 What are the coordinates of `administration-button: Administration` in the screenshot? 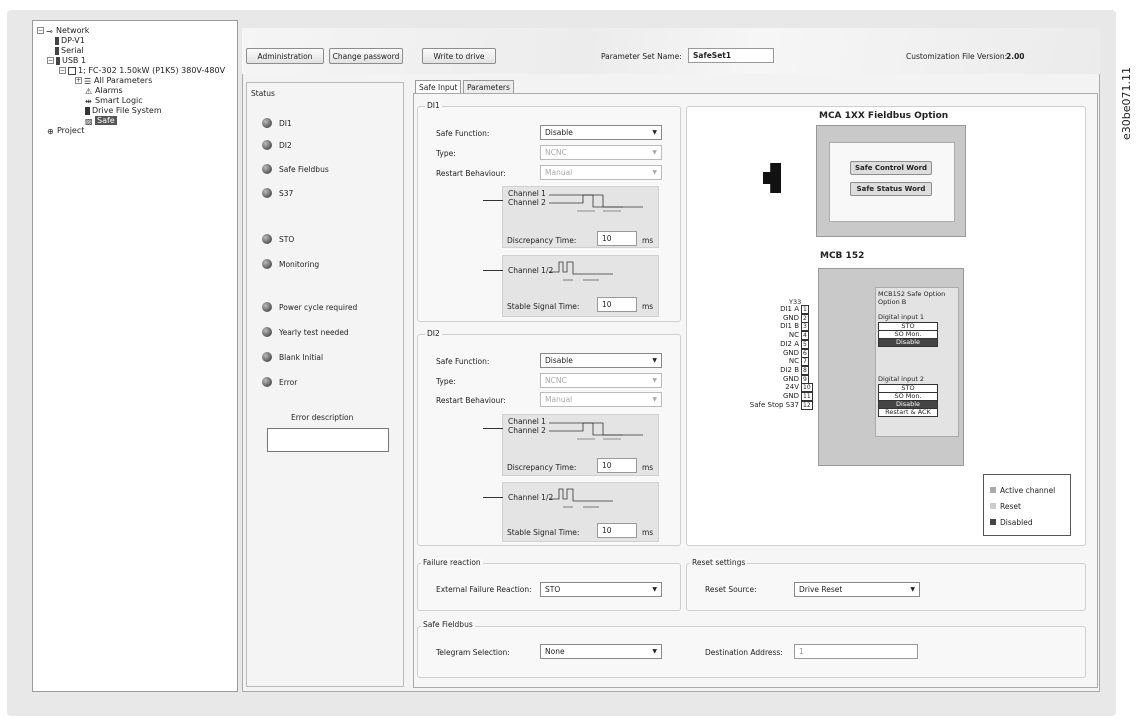 It's located at (285, 56).